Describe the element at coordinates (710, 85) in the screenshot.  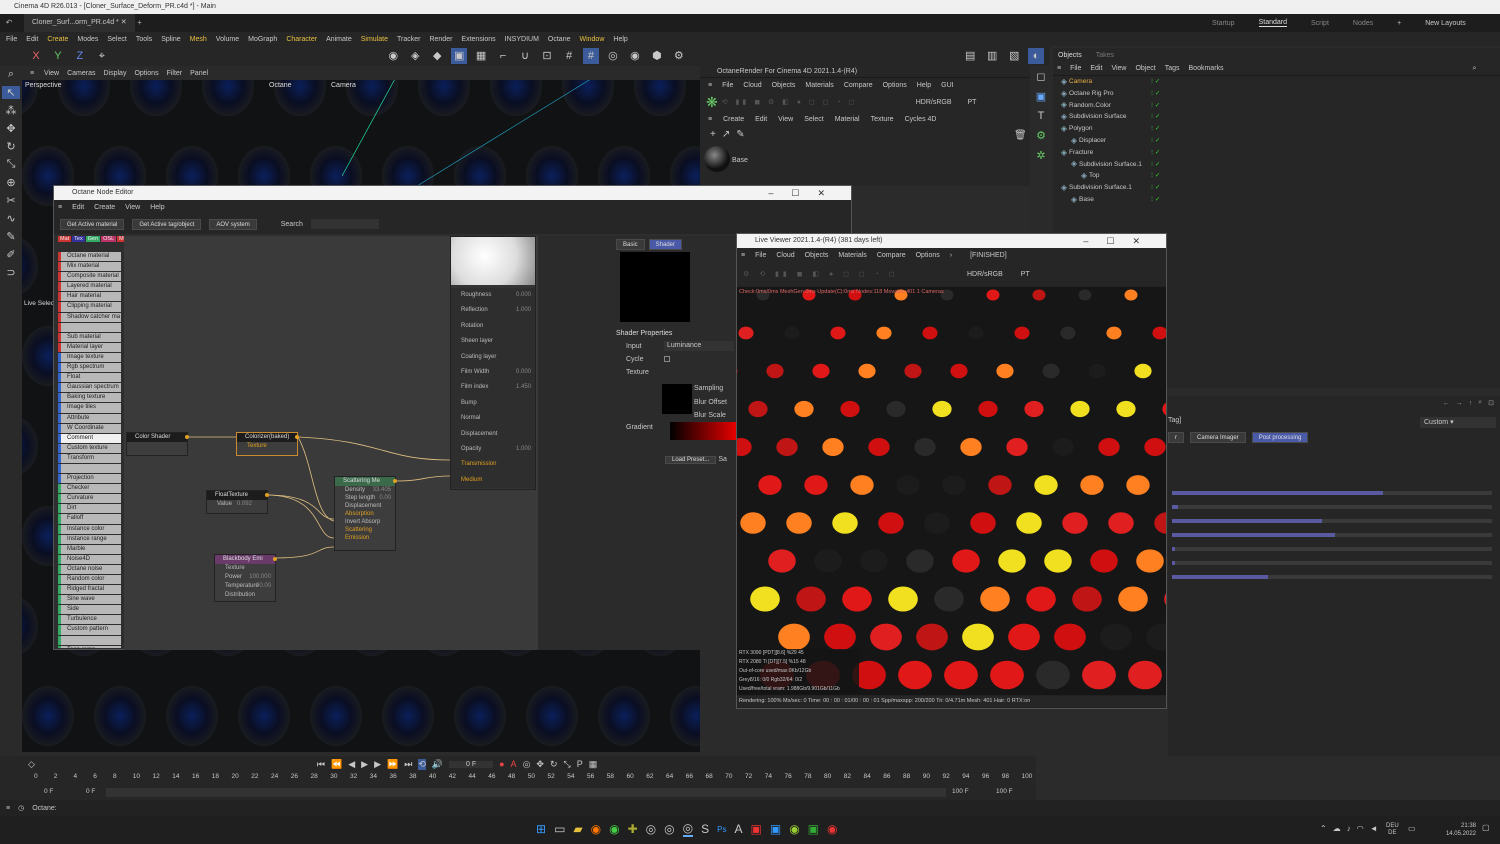
I see `octane-menu-icon: ≡` at that location.